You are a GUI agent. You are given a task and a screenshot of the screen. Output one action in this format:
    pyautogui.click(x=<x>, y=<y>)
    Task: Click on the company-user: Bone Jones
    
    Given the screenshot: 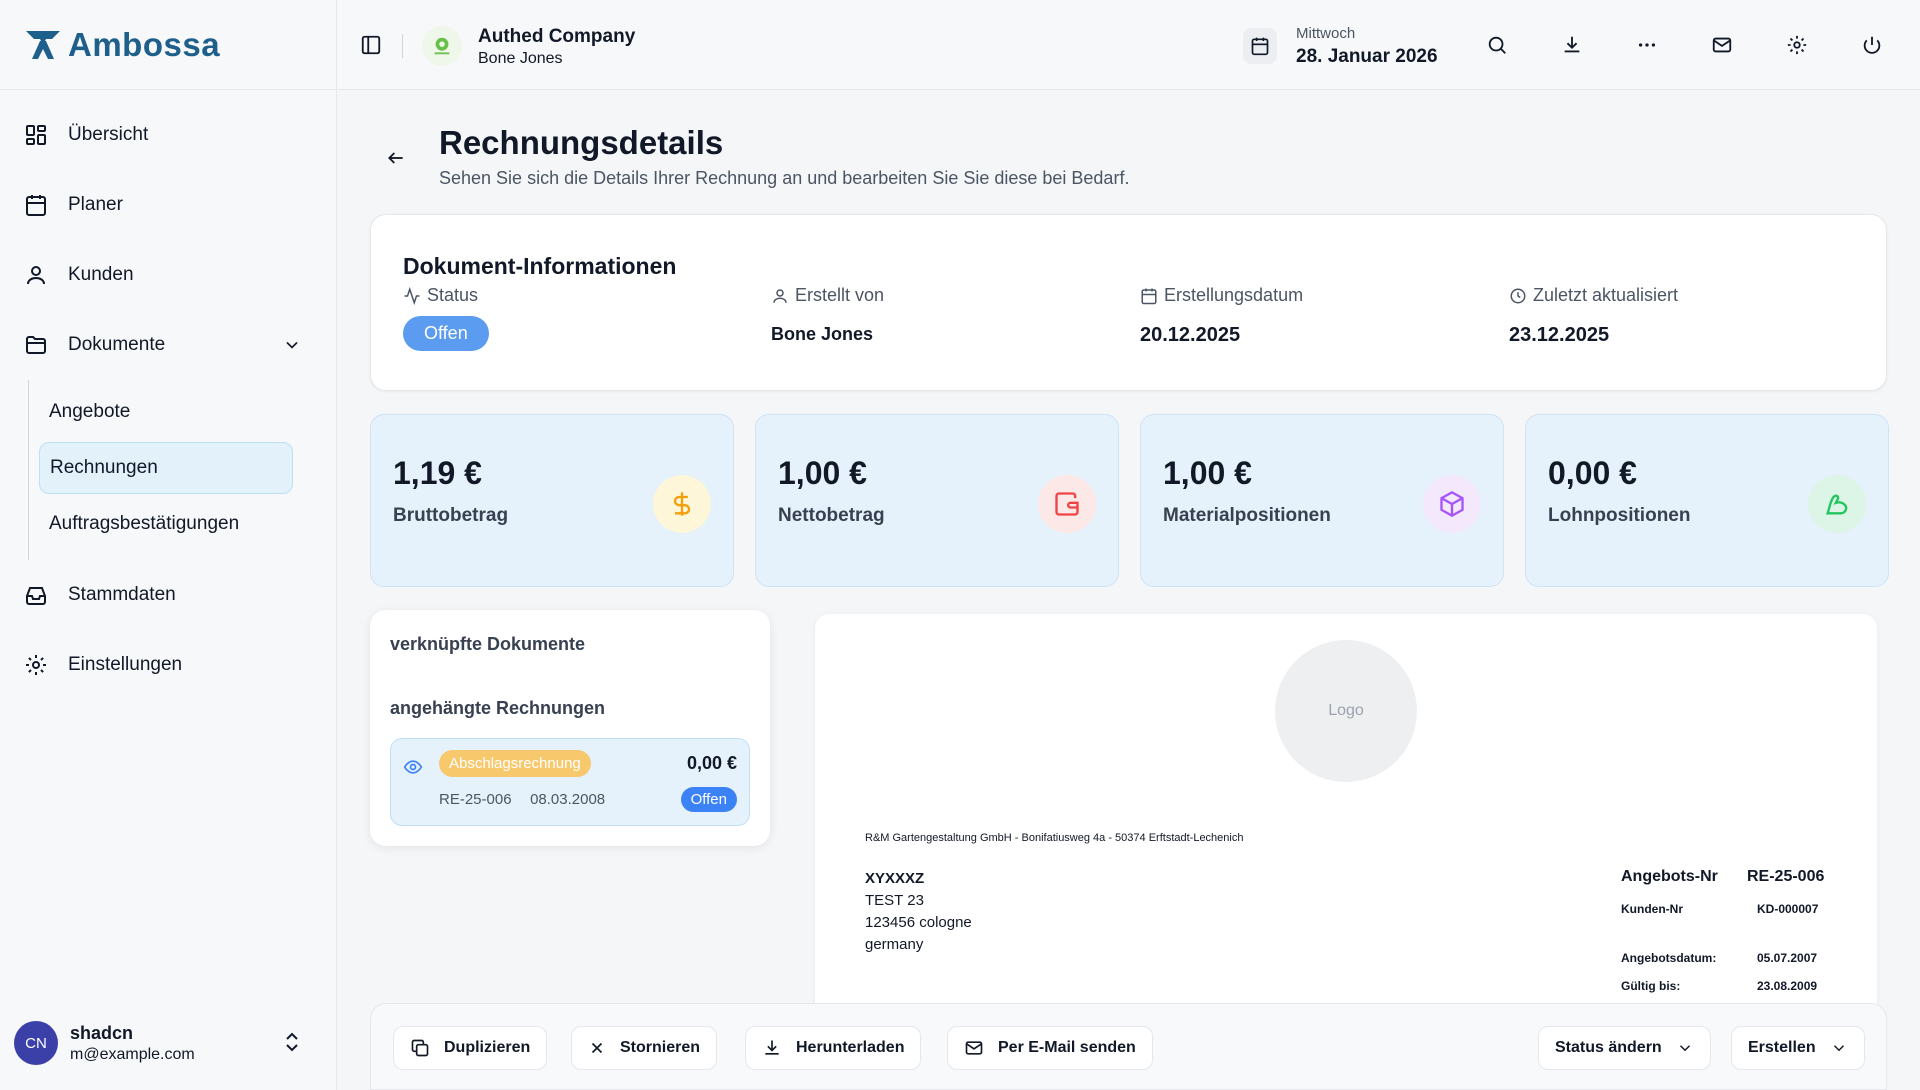 What is the action you would take?
    pyautogui.click(x=520, y=58)
    